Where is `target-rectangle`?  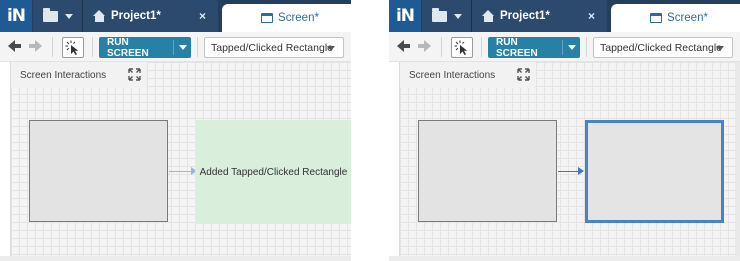 target-rectangle is located at coordinates (654, 171).